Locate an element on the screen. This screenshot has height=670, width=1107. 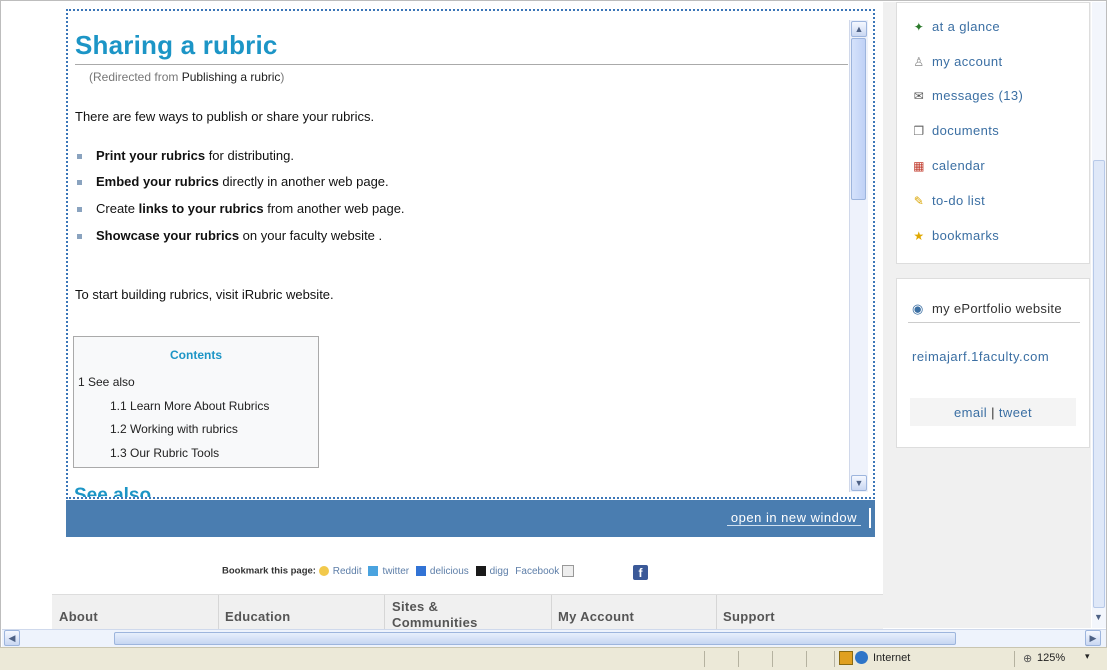
menu-documents: ❐ documents is located at coordinates (955, 130).